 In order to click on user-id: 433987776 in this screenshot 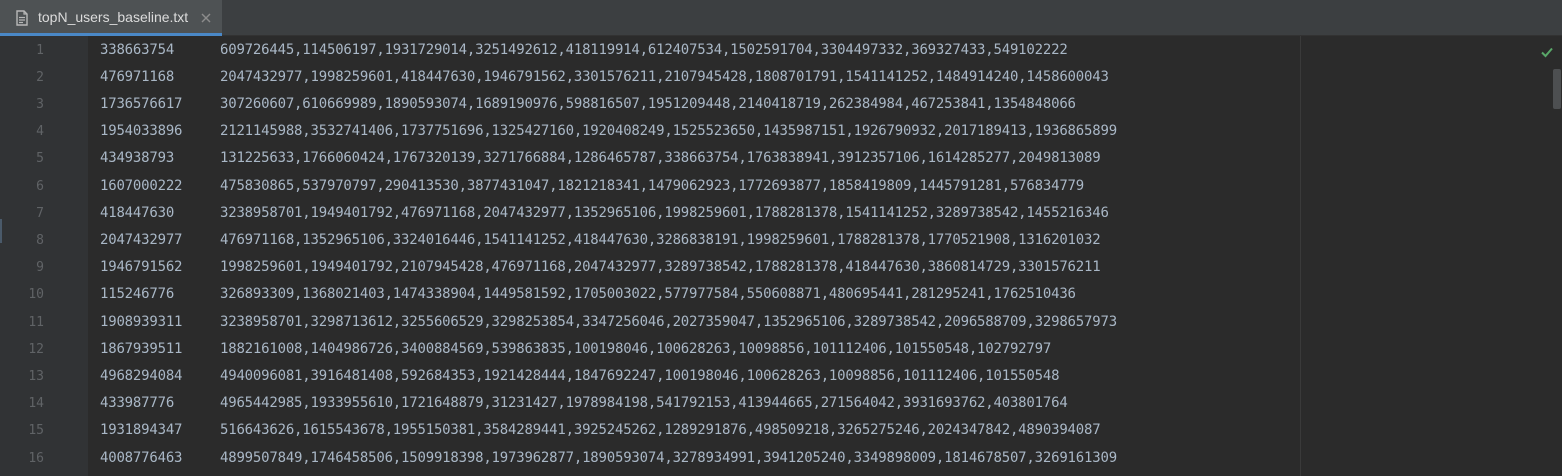, I will do `click(137, 403)`.